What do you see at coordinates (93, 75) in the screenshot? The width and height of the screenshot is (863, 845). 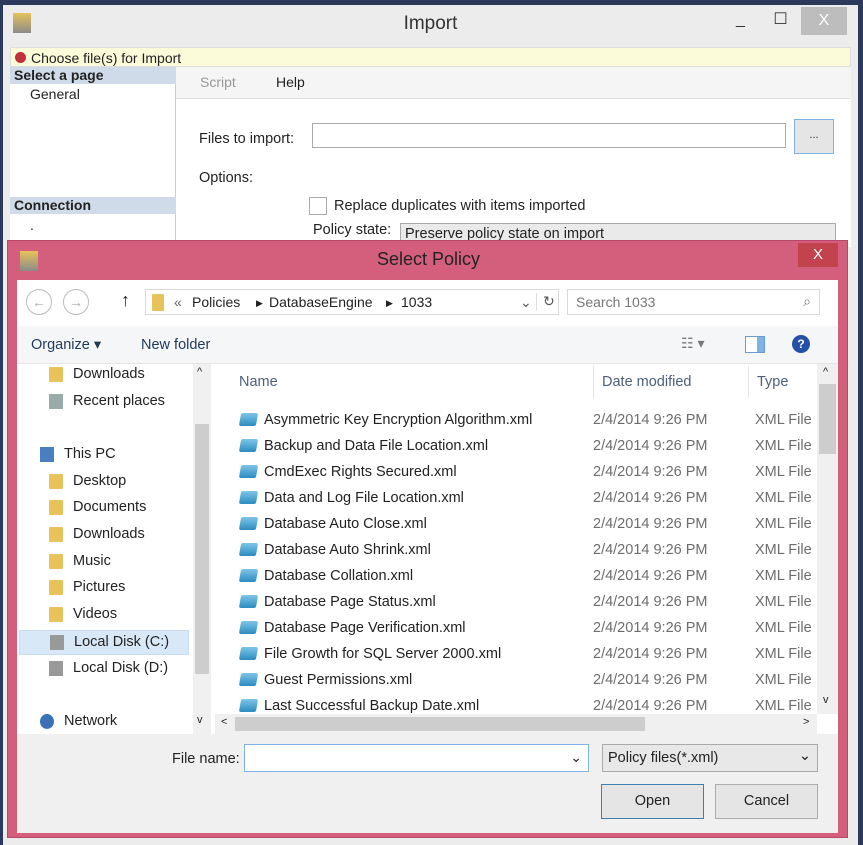 I see `select-page-header: Select a page` at bounding box center [93, 75].